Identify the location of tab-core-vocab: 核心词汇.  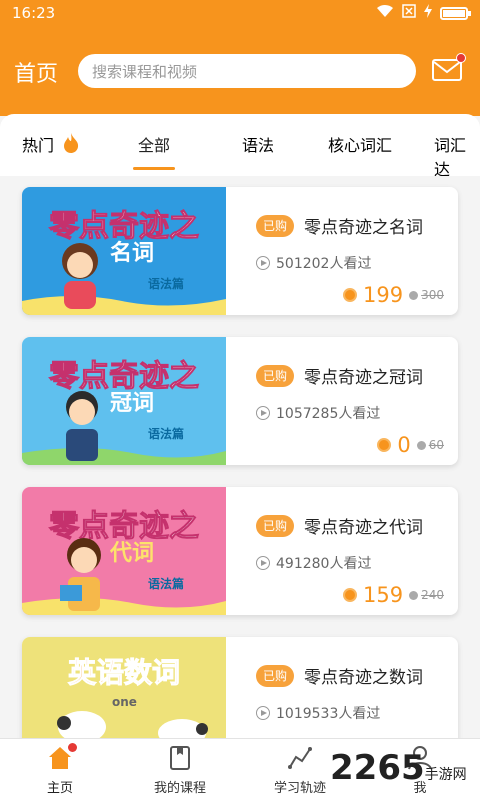
(360, 152).